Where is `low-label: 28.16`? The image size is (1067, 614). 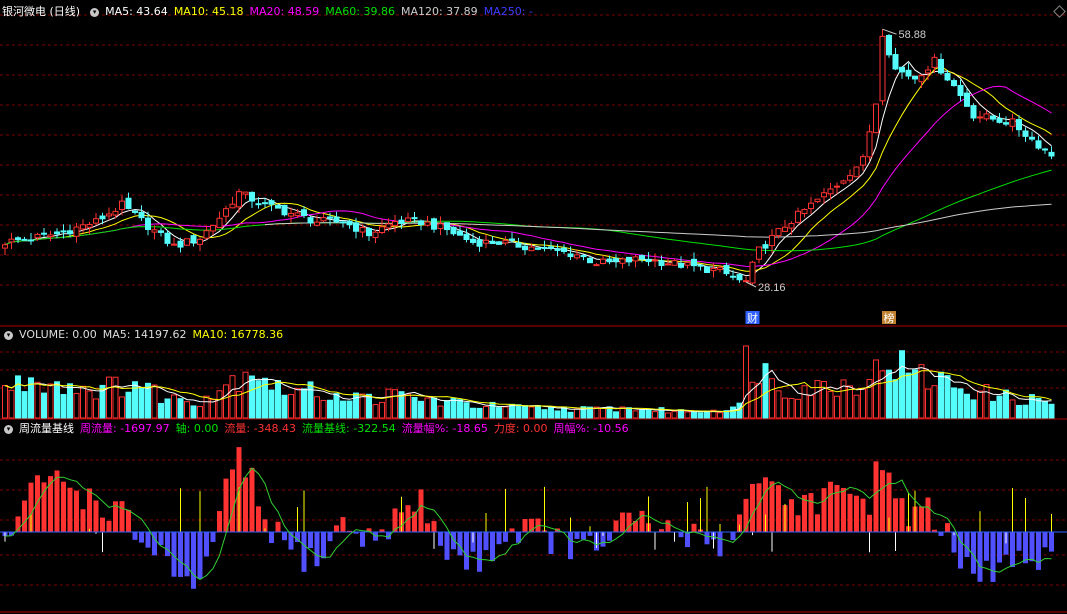
low-label: 28.16 is located at coordinates (772, 288).